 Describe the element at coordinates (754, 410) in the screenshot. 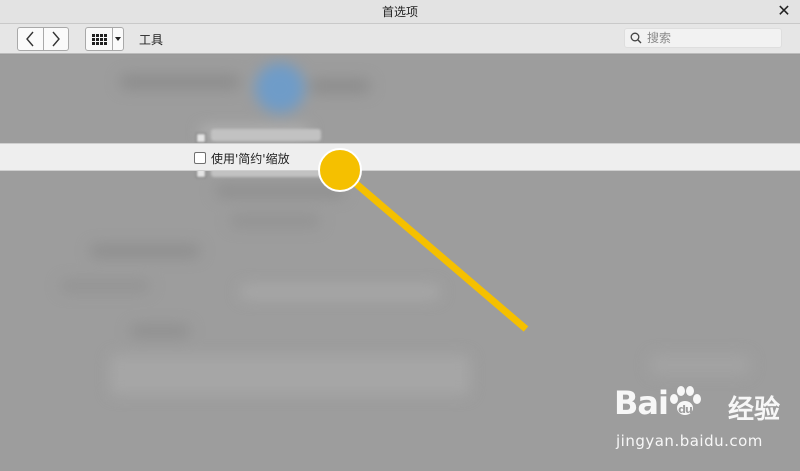

I see `watermark-sub: 经验` at that location.